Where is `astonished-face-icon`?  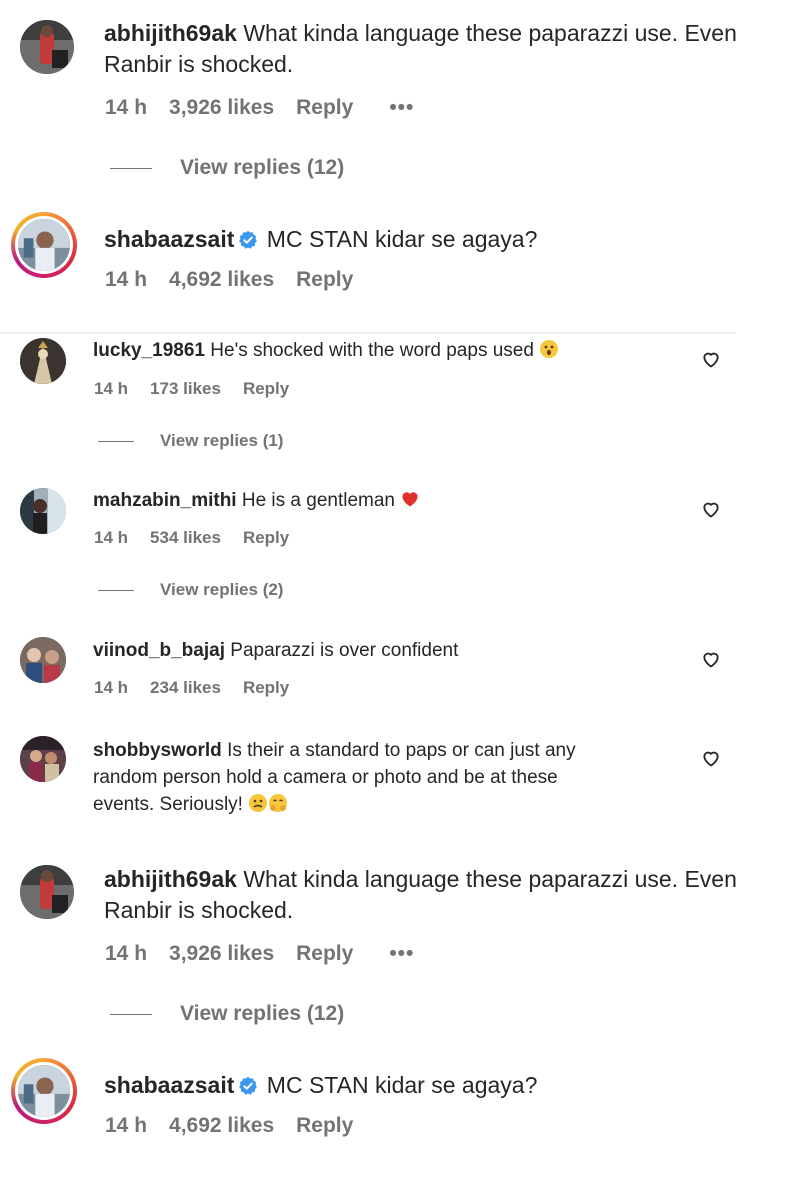
astonished-face-icon is located at coordinates (549, 349).